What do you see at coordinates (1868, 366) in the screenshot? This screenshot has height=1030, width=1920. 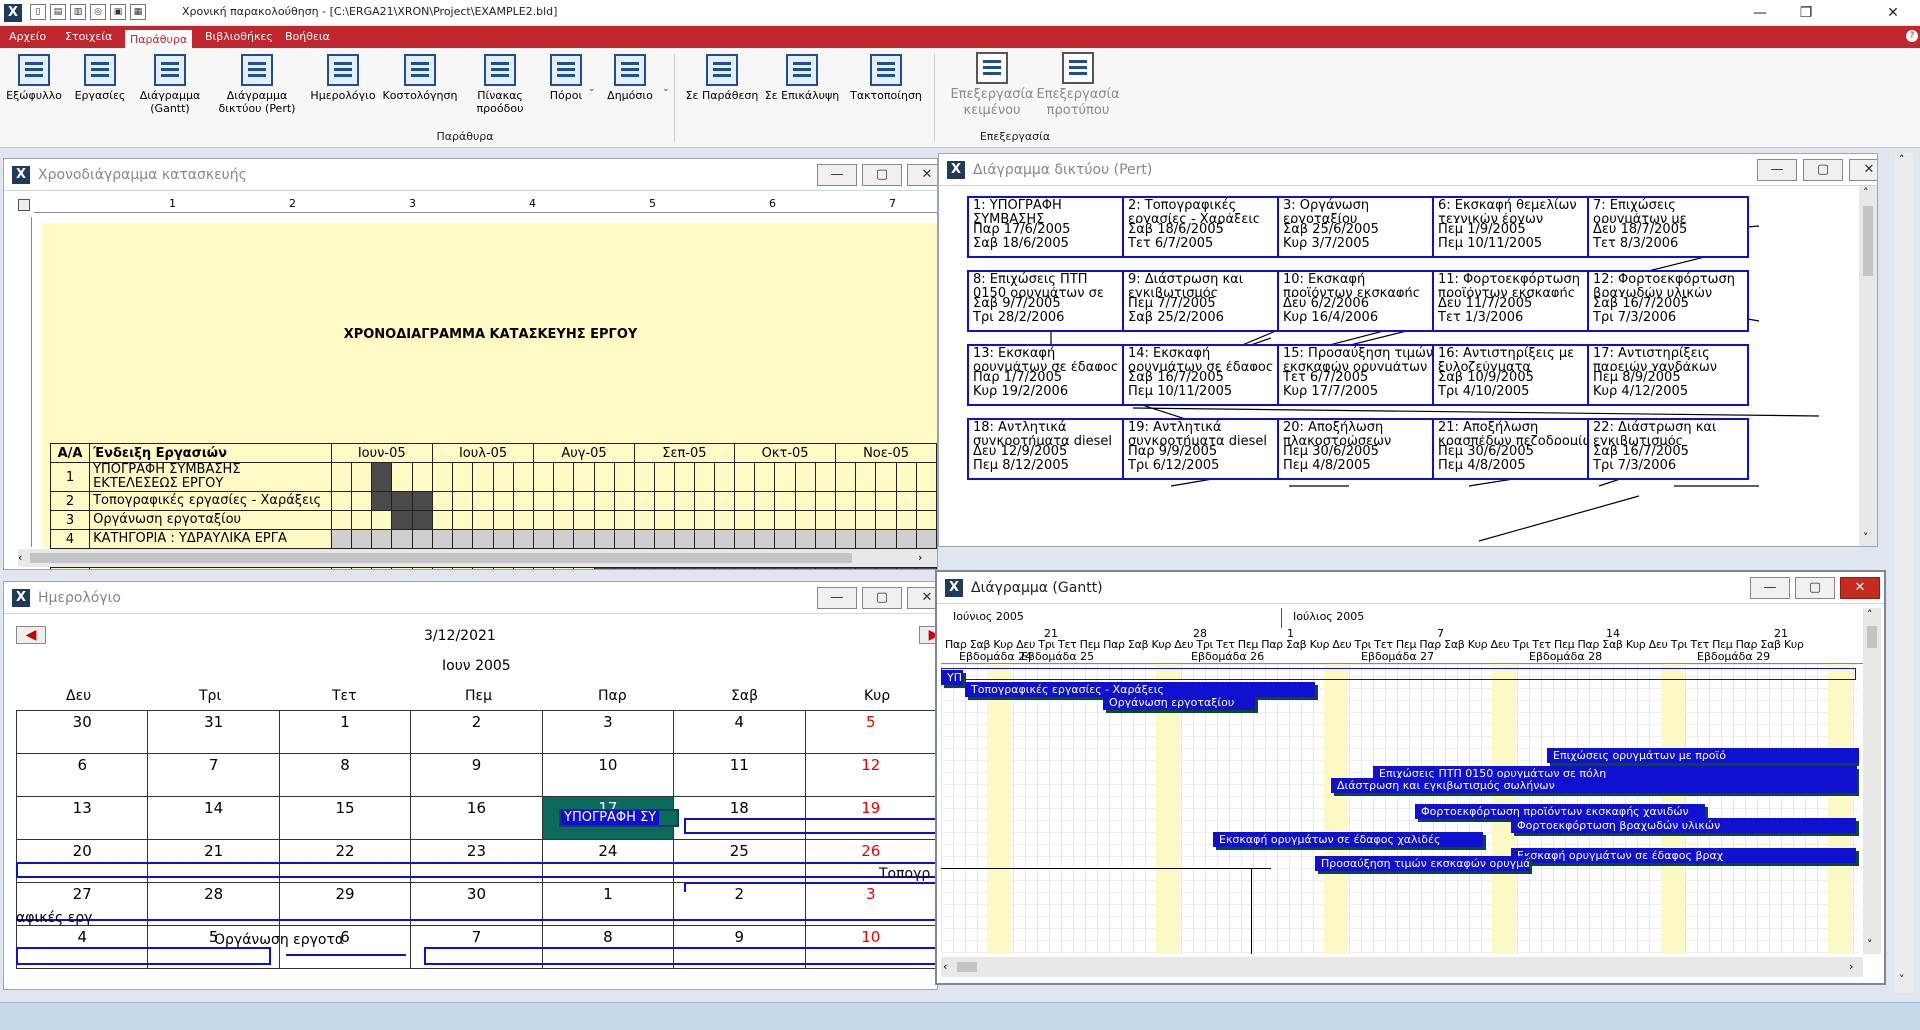 I see `pert-vscrollbar: ˄ ˅` at bounding box center [1868, 366].